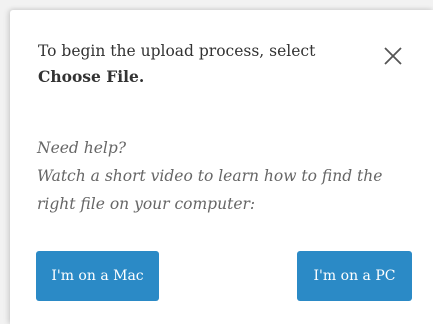 The height and width of the screenshot is (324, 433). I want to click on instruction-text: To begin the upload process, select, so click(177, 51).